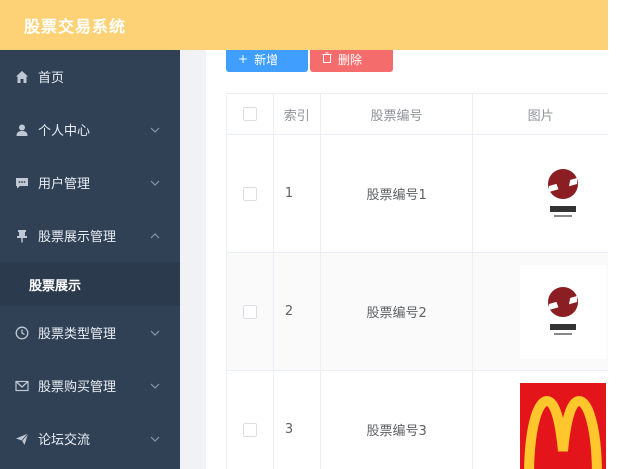 Image resolution: width=623 pixels, height=469 pixels. Describe the element at coordinates (397, 193) in the screenshot. I see `row-stock-code: 股票编号1` at that location.